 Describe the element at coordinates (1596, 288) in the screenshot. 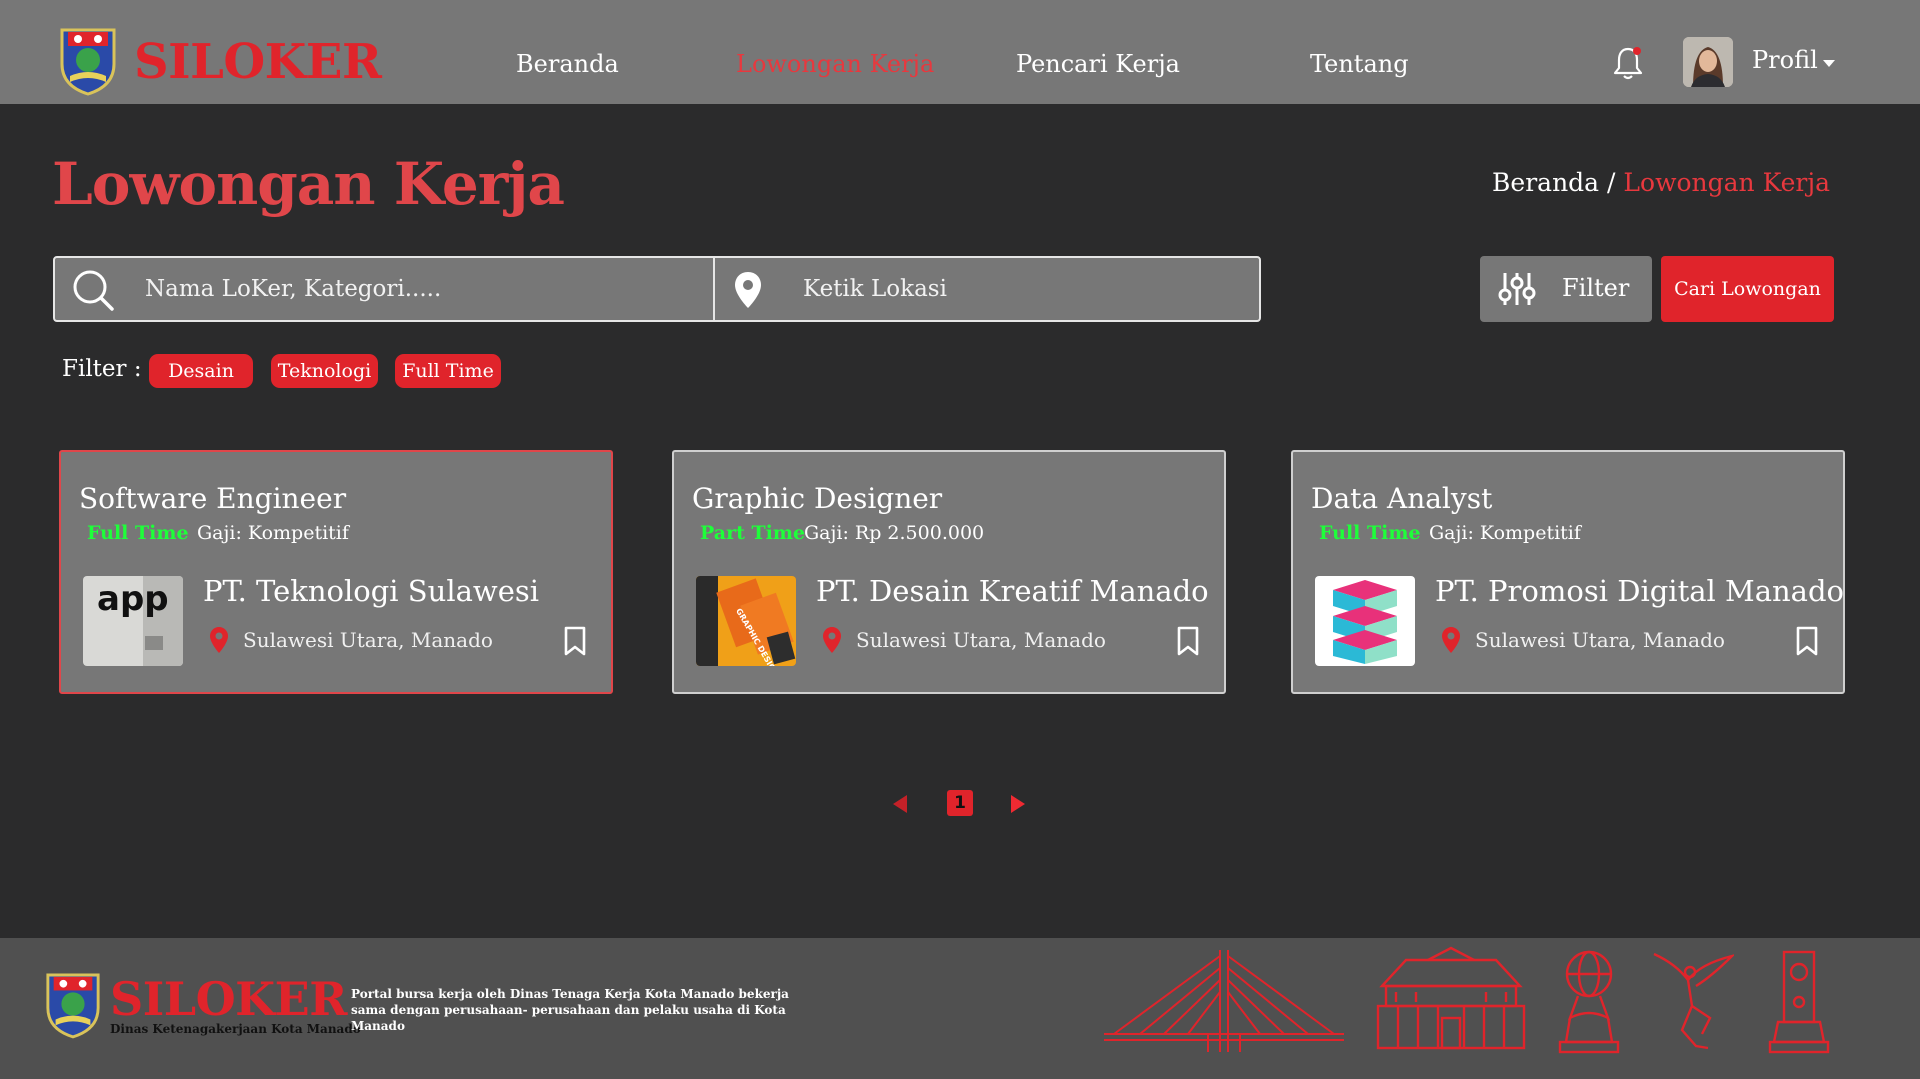

I see `filter-button-label: Filter` at that location.